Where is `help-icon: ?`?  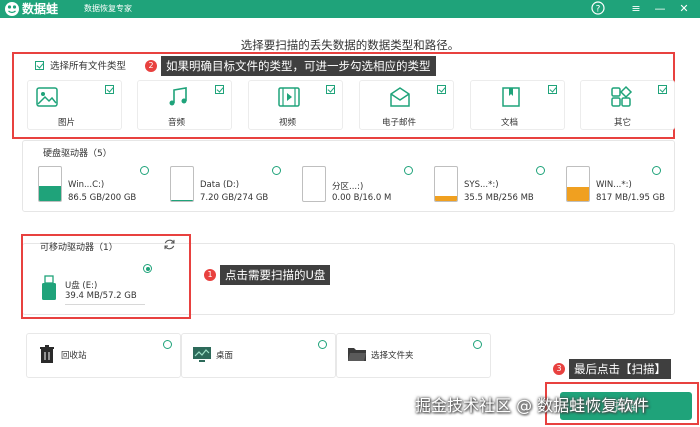
help-icon: ? is located at coordinates (598, 9).